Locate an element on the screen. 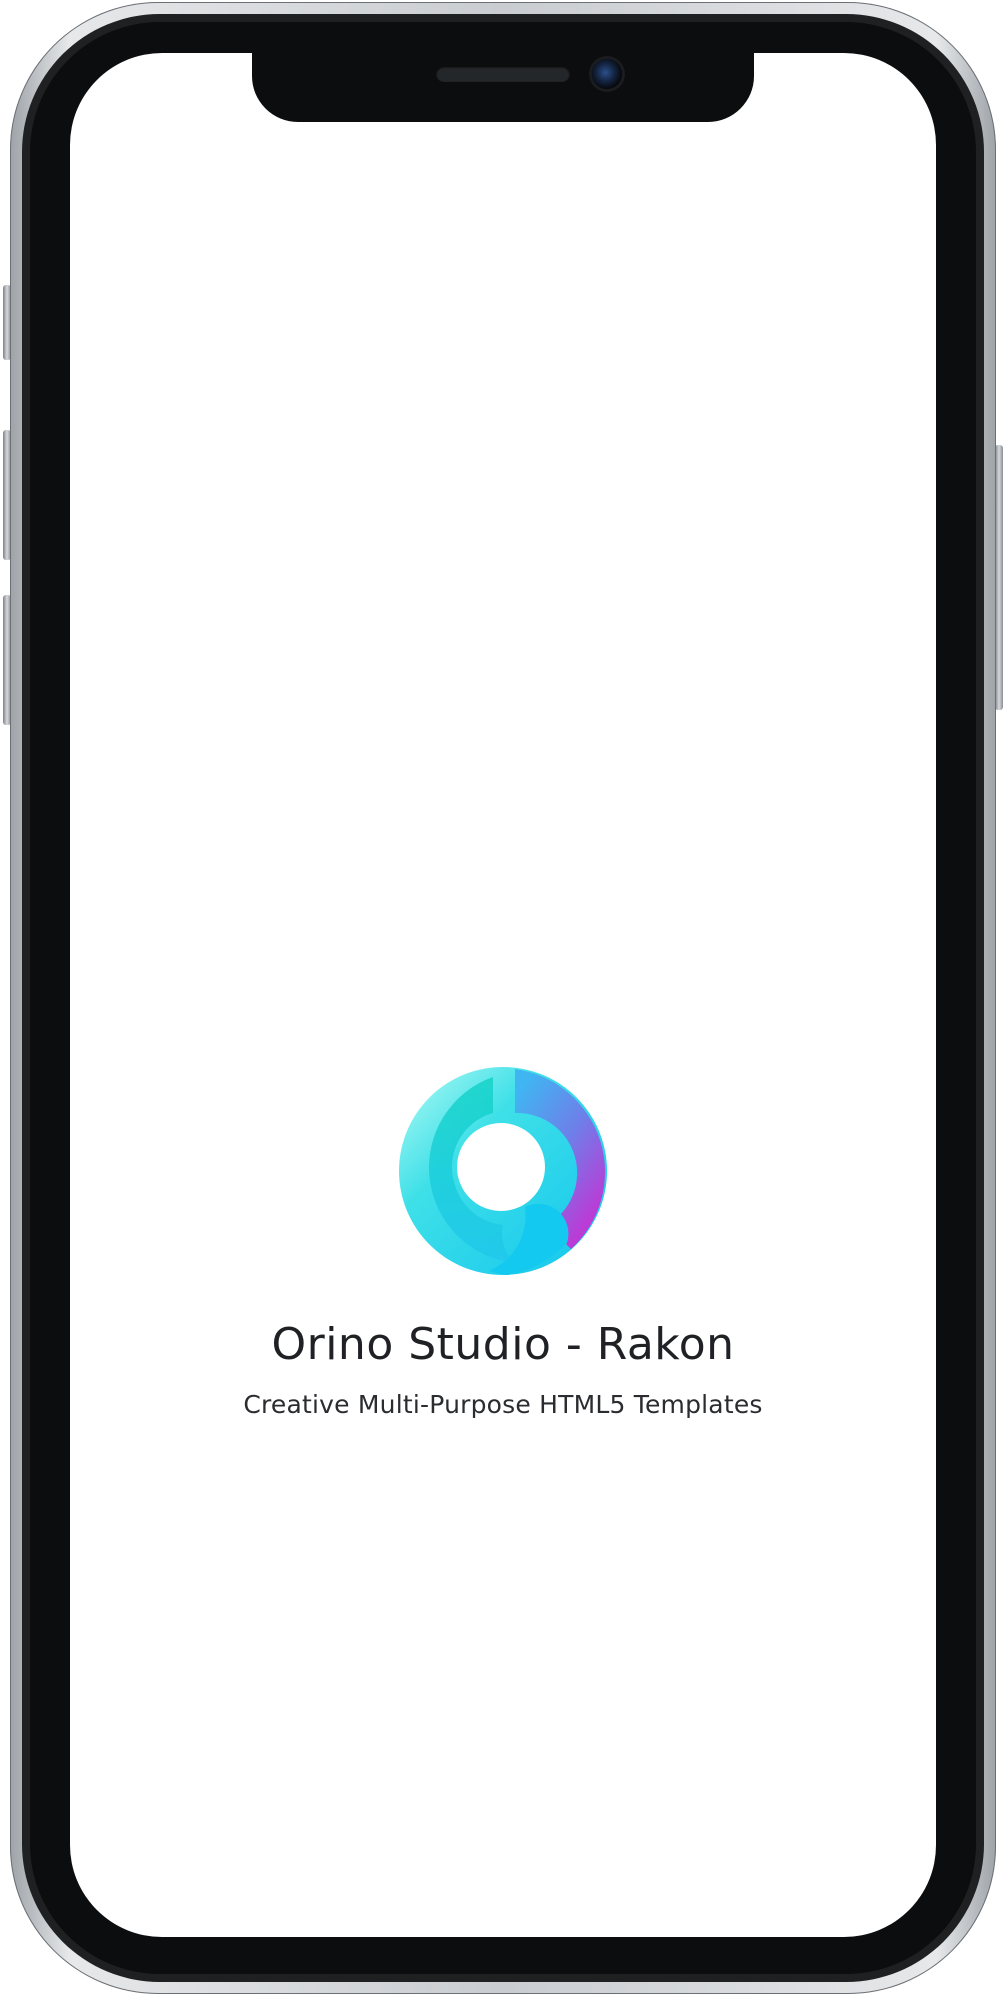 Image resolution: width=1006 pixels, height=2000 pixels. power-button is located at coordinates (999, 577).